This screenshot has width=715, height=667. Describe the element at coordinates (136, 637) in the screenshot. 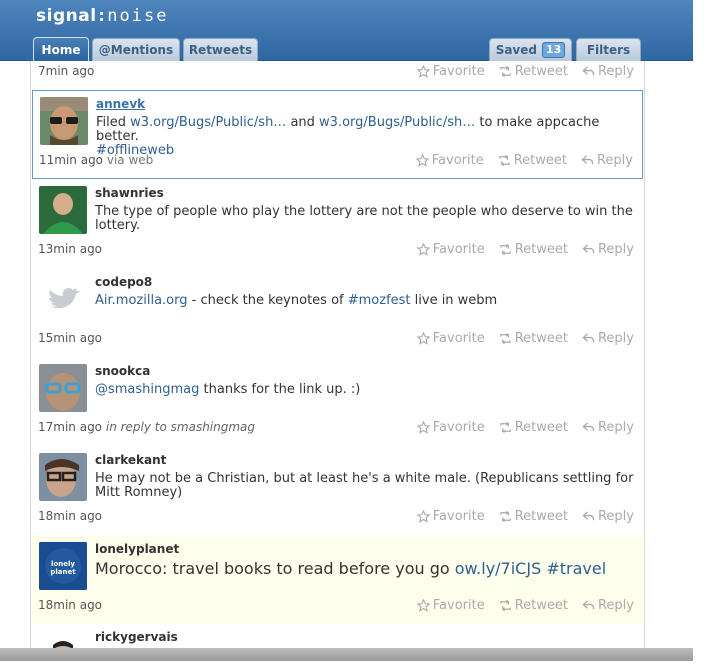

I see `tweet-username: rickygervais` at that location.